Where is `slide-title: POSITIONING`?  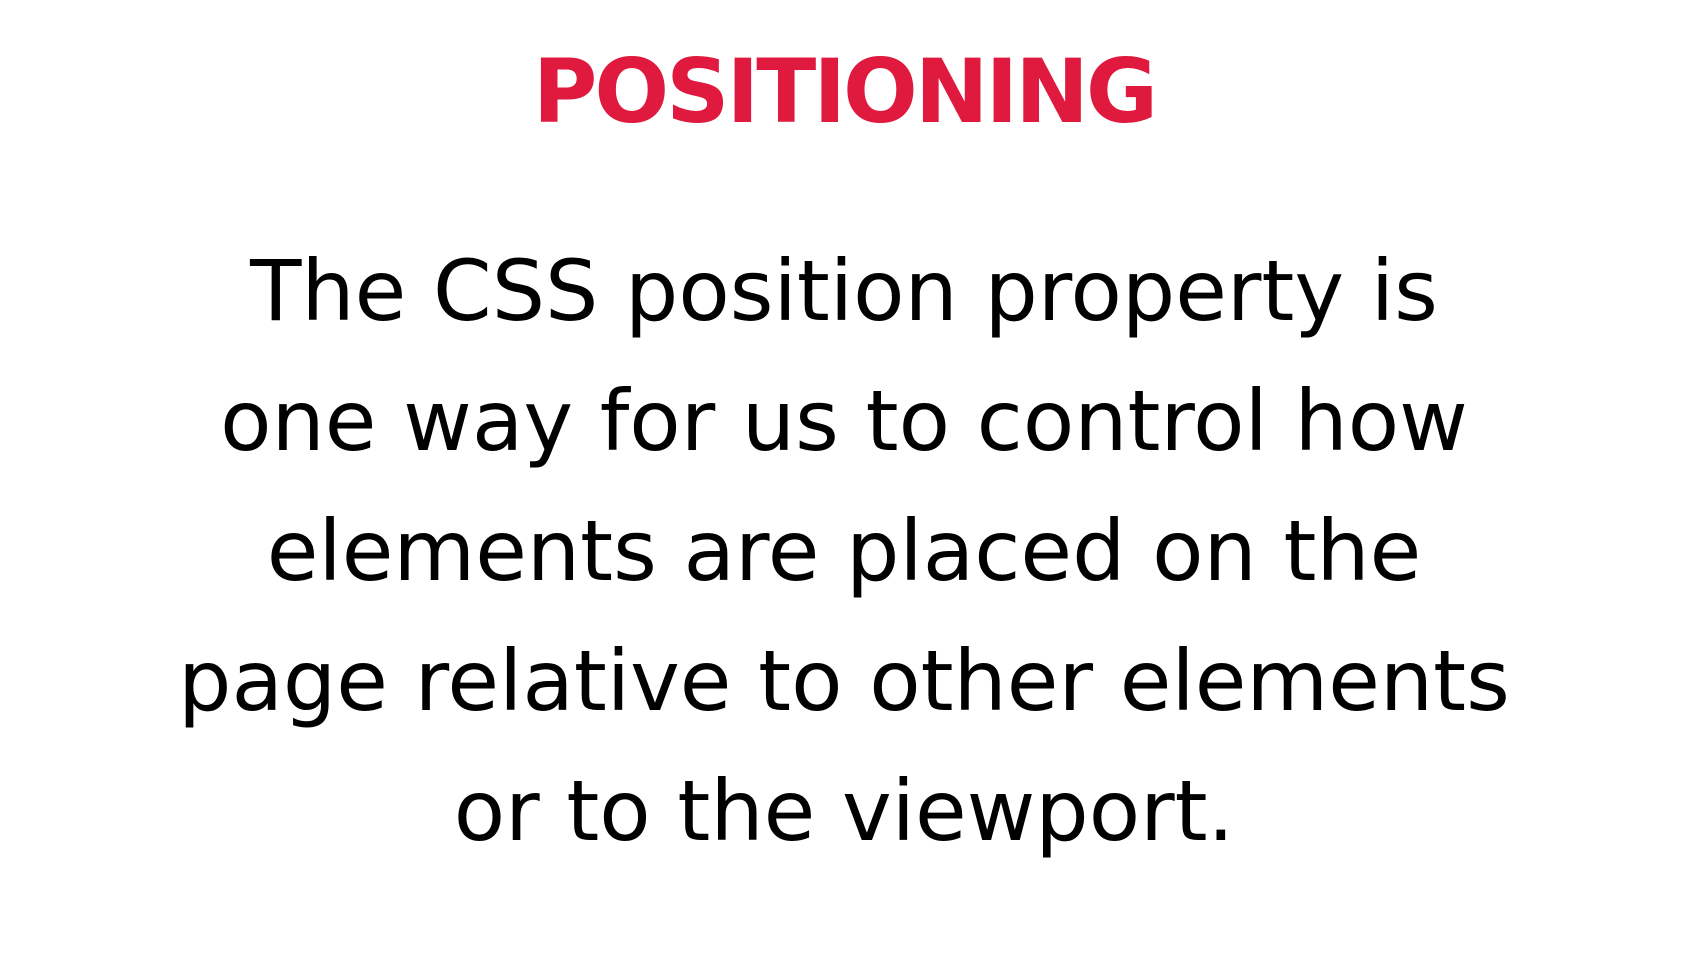 slide-title: POSITIONING is located at coordinates (845, 91).